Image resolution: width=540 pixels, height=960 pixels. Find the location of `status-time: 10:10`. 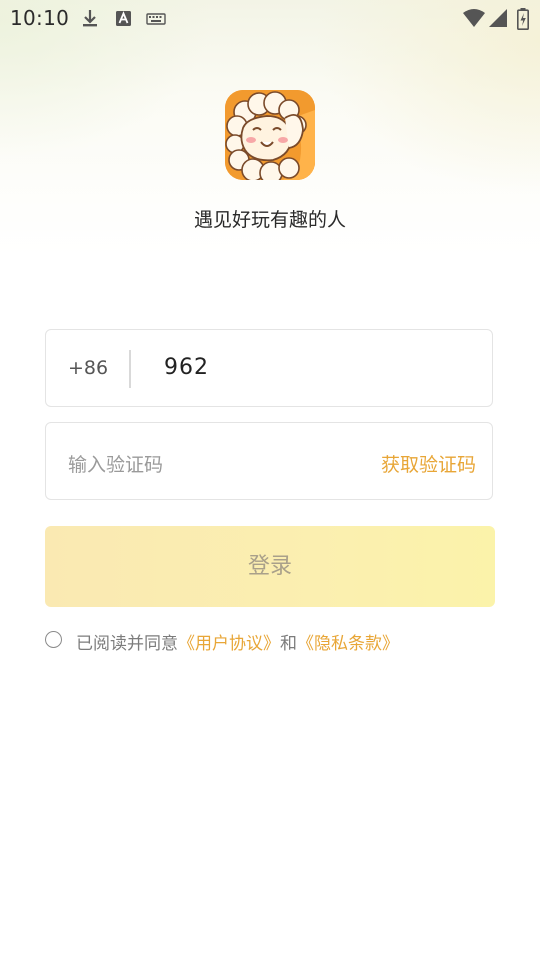

status-time: 10:10 is located at coordinates (40, 18).